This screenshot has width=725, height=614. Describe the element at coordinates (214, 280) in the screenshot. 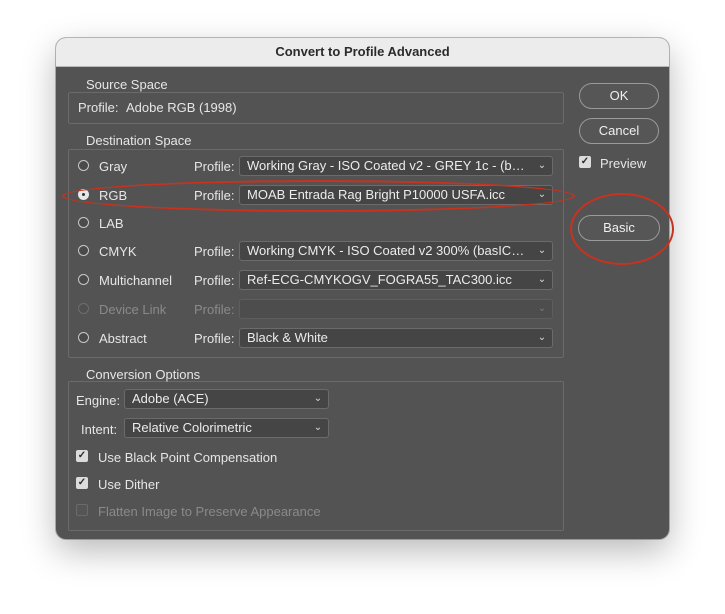

I see `multichannel-profile-label: Profile:` at that location.